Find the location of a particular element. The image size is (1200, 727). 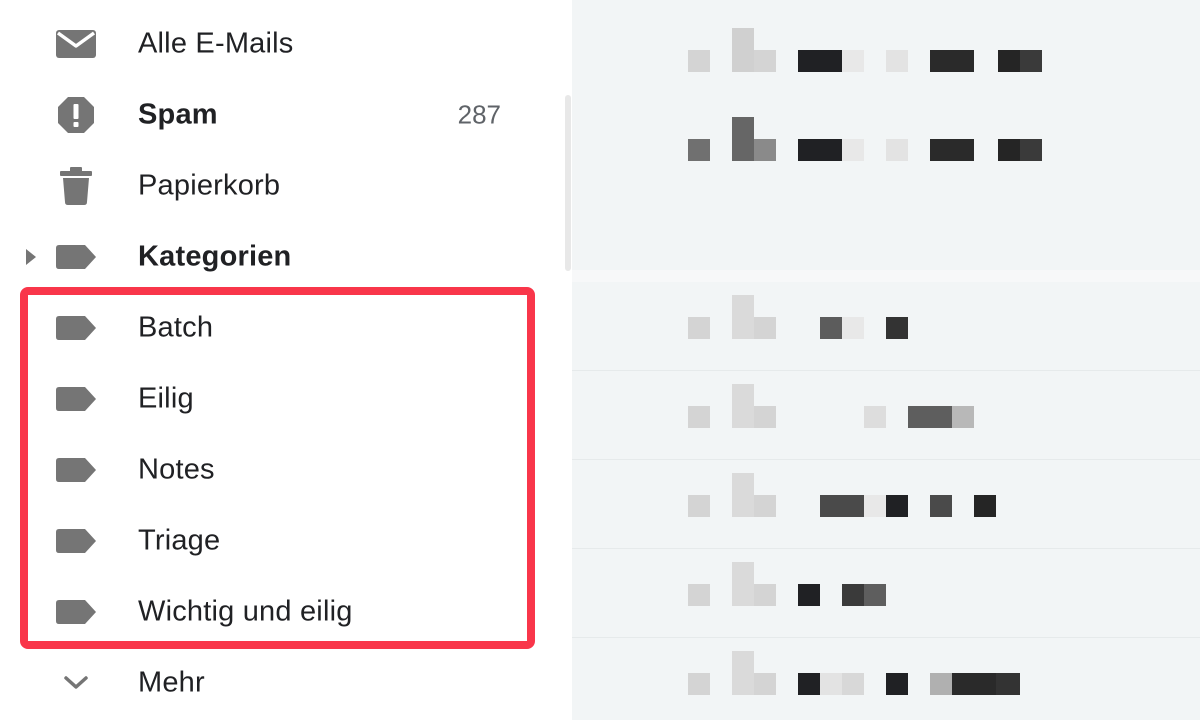

sidebar-item-label: Triage is located at coordinates (179, 540).